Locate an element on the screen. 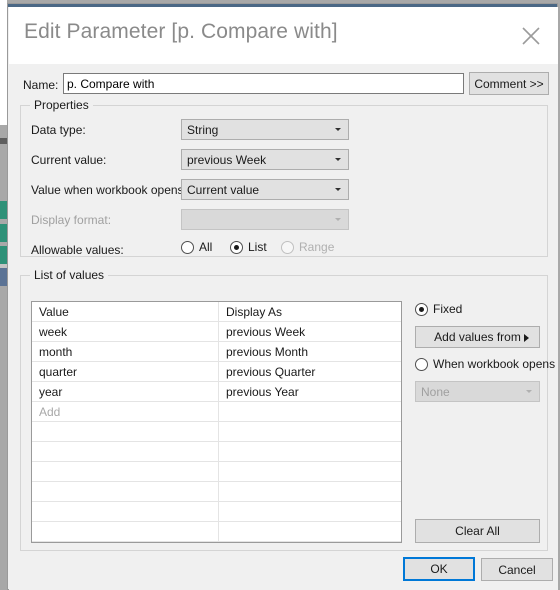  data-type-select: String is located at coordinates (265, 129).